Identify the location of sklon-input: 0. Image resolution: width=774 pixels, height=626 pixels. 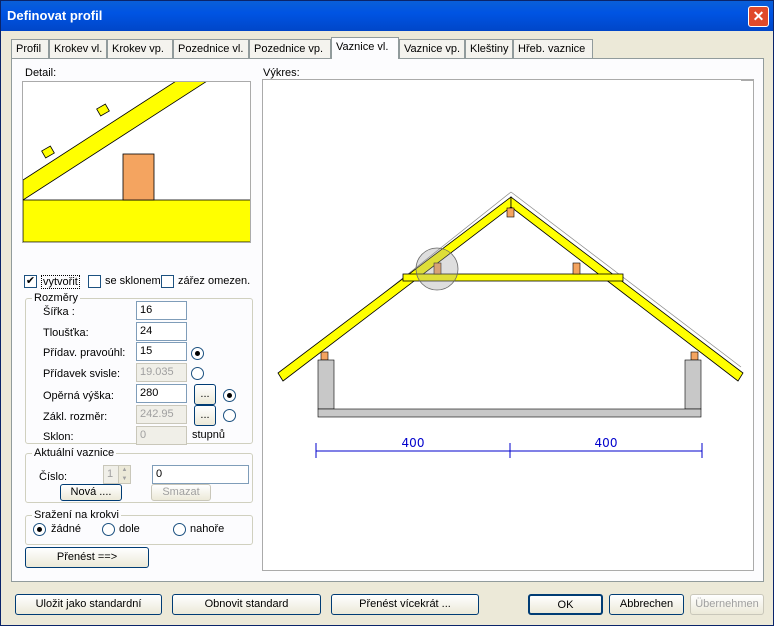
(161, 435).